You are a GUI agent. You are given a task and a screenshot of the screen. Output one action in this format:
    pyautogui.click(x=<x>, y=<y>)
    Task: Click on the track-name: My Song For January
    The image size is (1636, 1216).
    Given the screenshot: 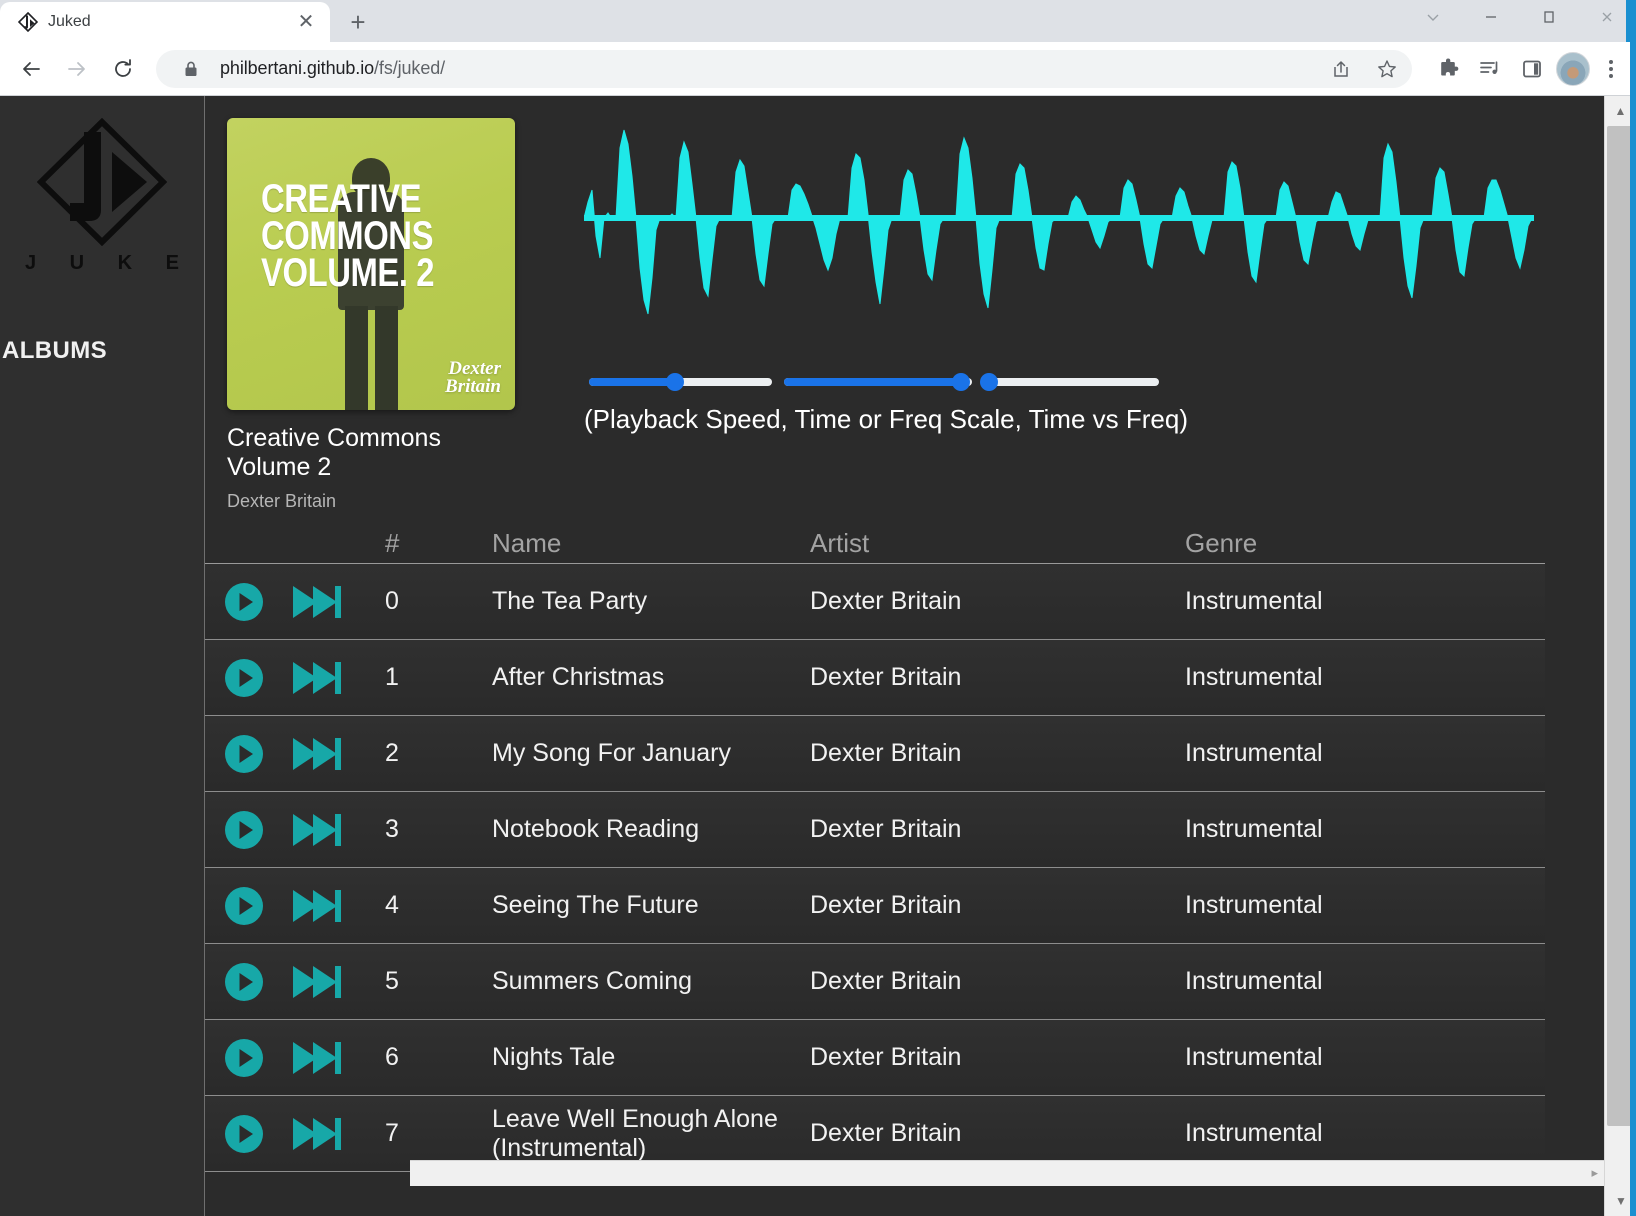 What is the action you would take?
    pyautogui.click(x=611, y=753)
    